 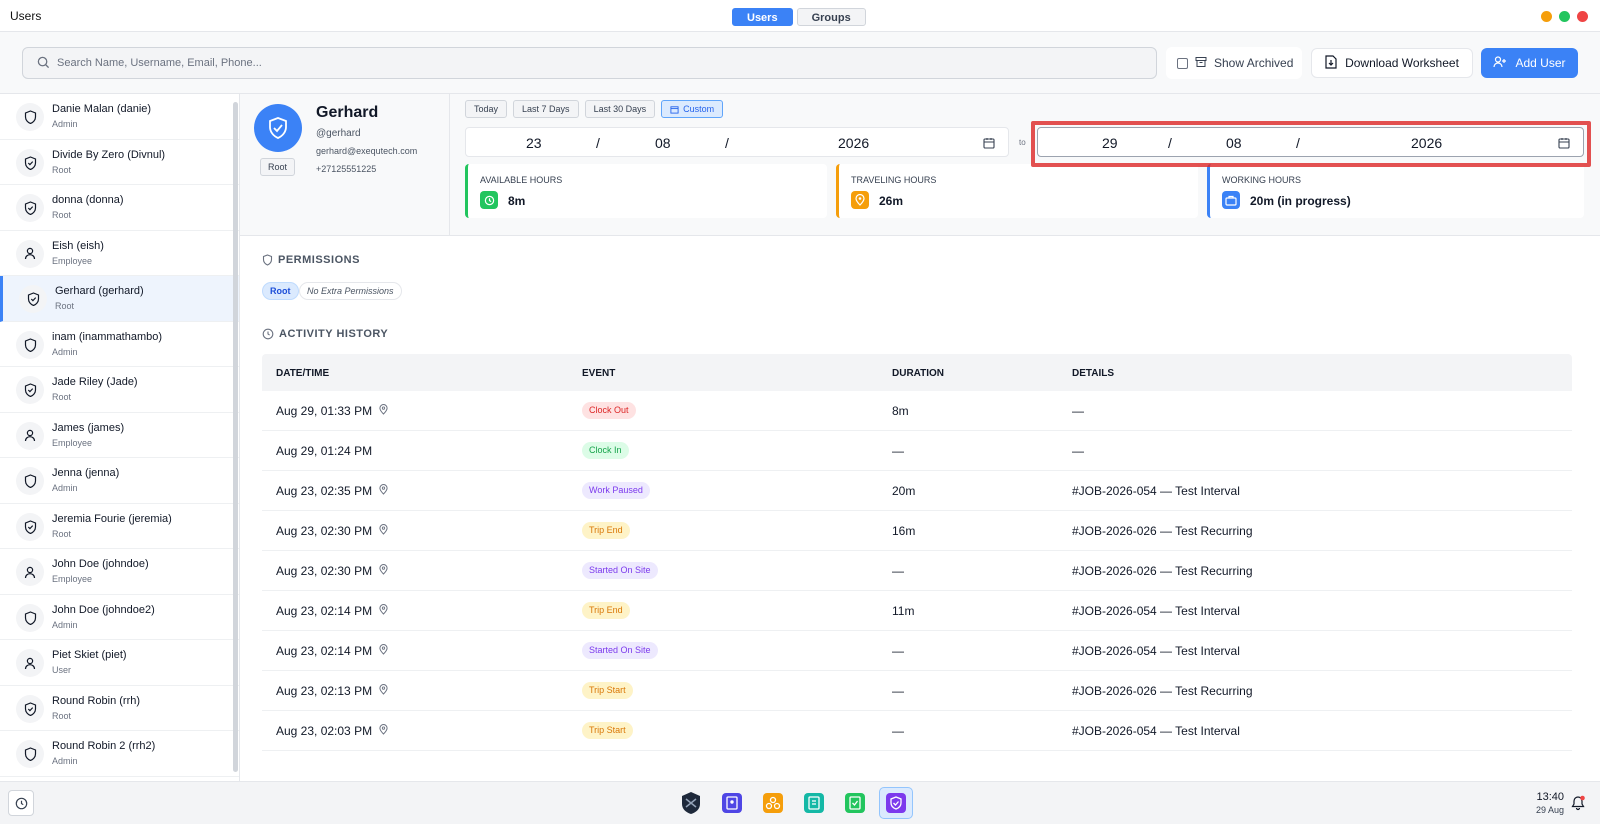 I want to click on working-hours-card: WORKING HOURS 20m (in progress), so click(x=1395, y=191).